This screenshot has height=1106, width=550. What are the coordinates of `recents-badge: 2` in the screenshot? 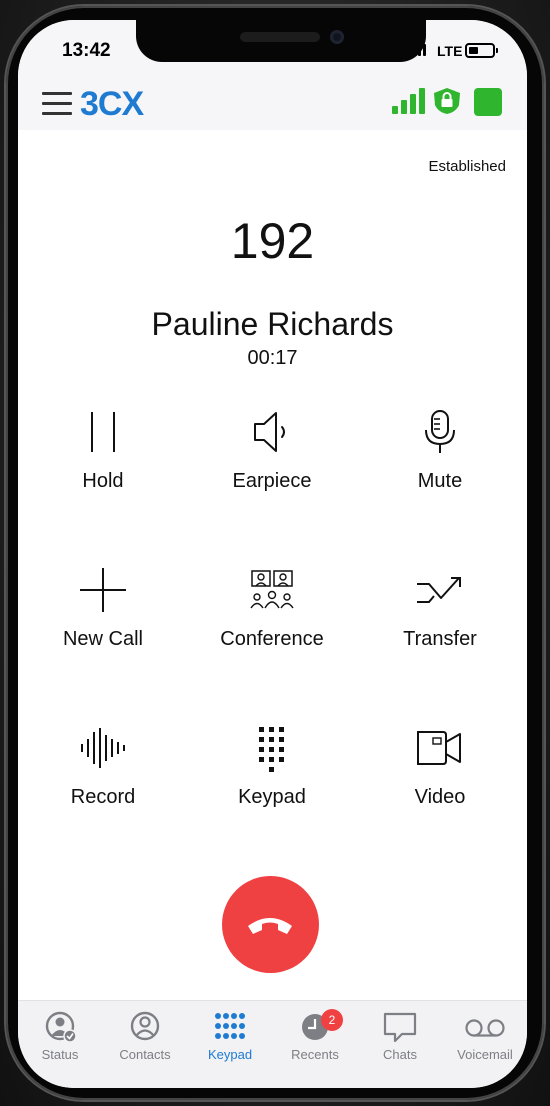 It's located at (332, 1020).